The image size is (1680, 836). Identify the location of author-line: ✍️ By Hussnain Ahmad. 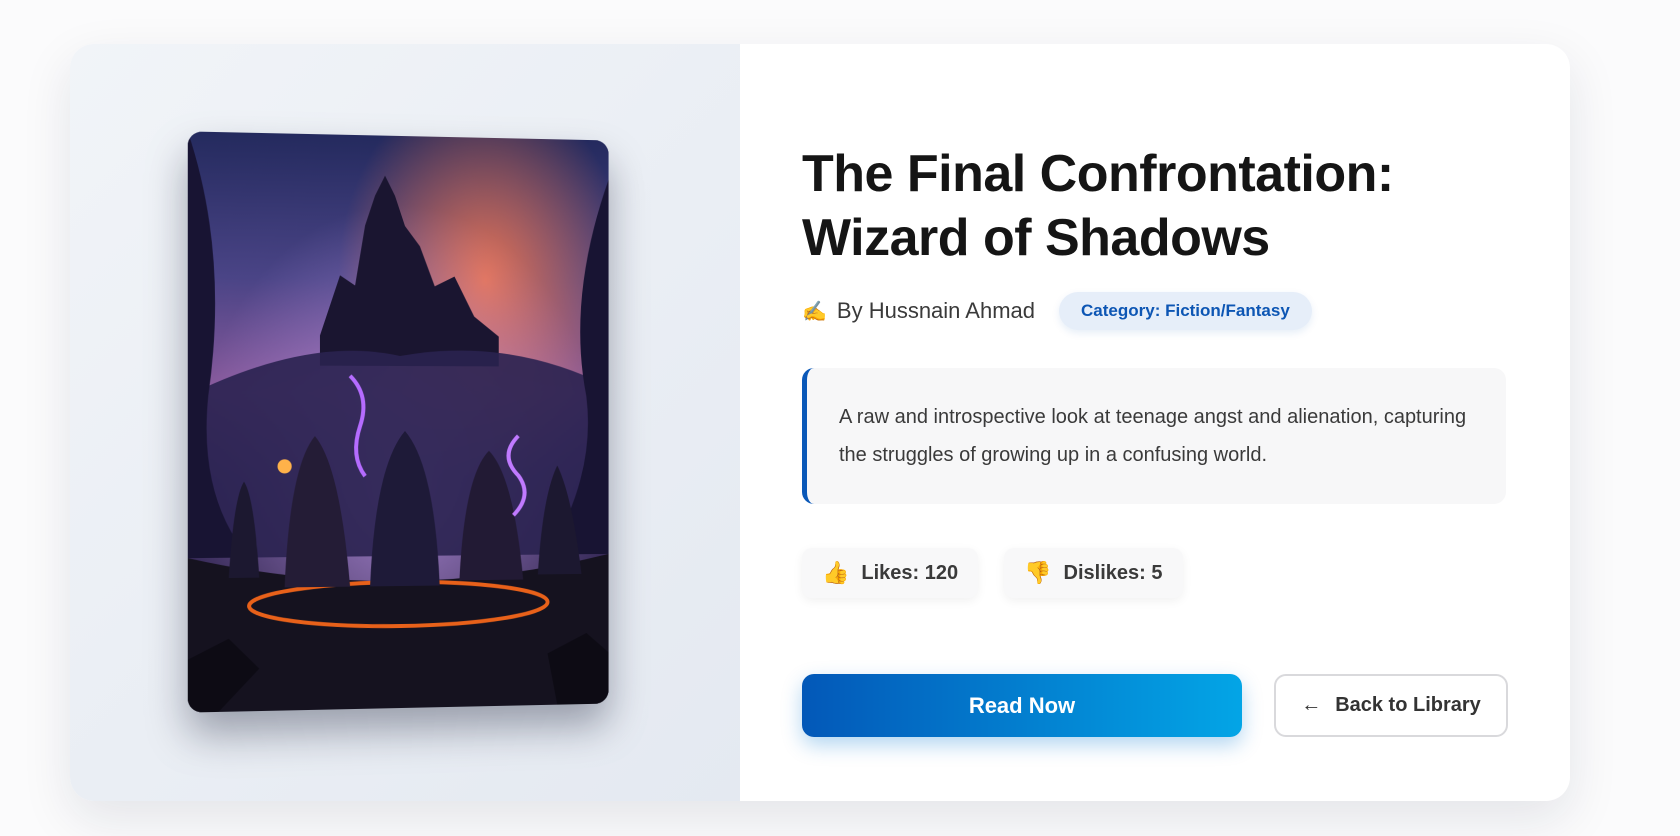
(918, 311).